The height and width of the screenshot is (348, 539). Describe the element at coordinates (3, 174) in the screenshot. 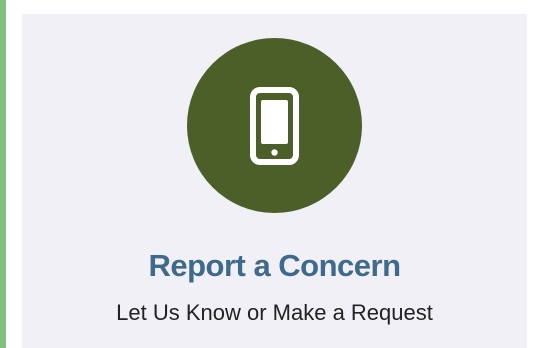

I see `left-accent-bar` at that location.